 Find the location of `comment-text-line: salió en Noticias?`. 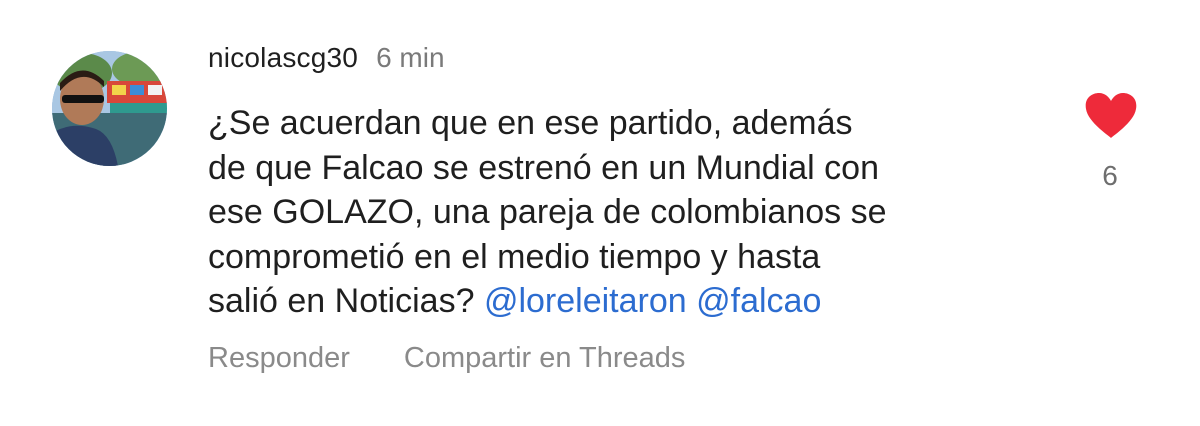

comment-text-line: salió en Noticias? is located at coordinates (341, 301).